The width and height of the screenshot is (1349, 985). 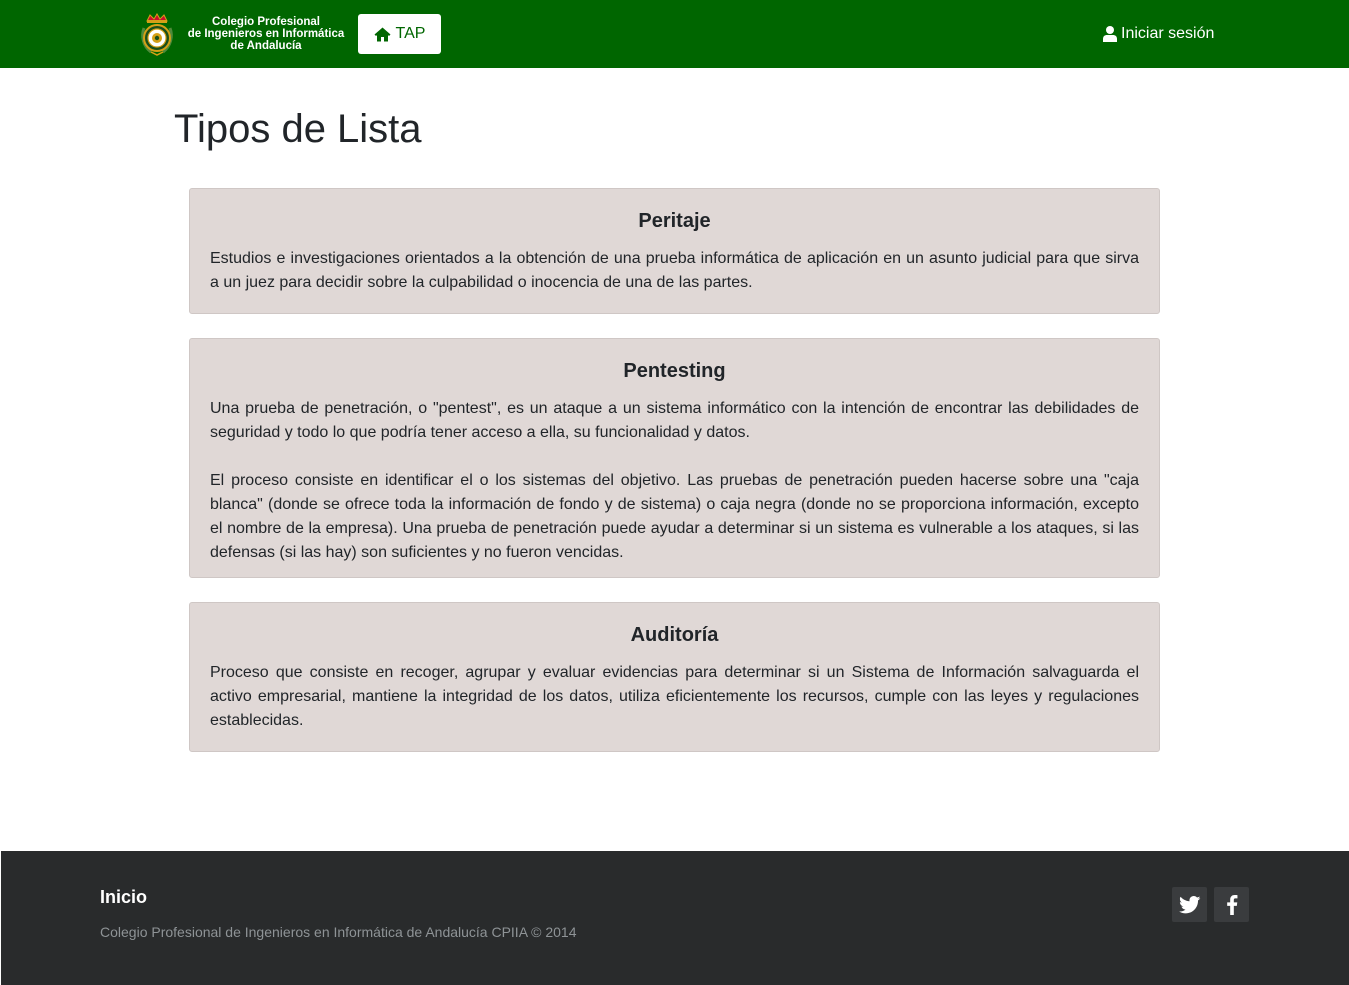 I want to click on tap-button-label: TAP, so click(x=410, y=33).